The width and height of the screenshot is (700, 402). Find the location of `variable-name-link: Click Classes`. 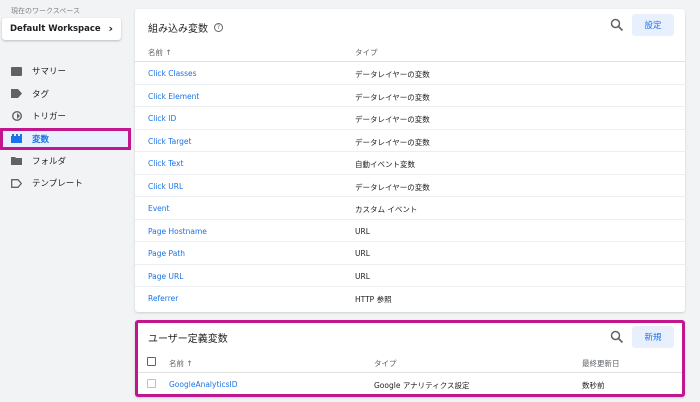

variable-name-link: Click Classes is located at coordinates (172, 73).